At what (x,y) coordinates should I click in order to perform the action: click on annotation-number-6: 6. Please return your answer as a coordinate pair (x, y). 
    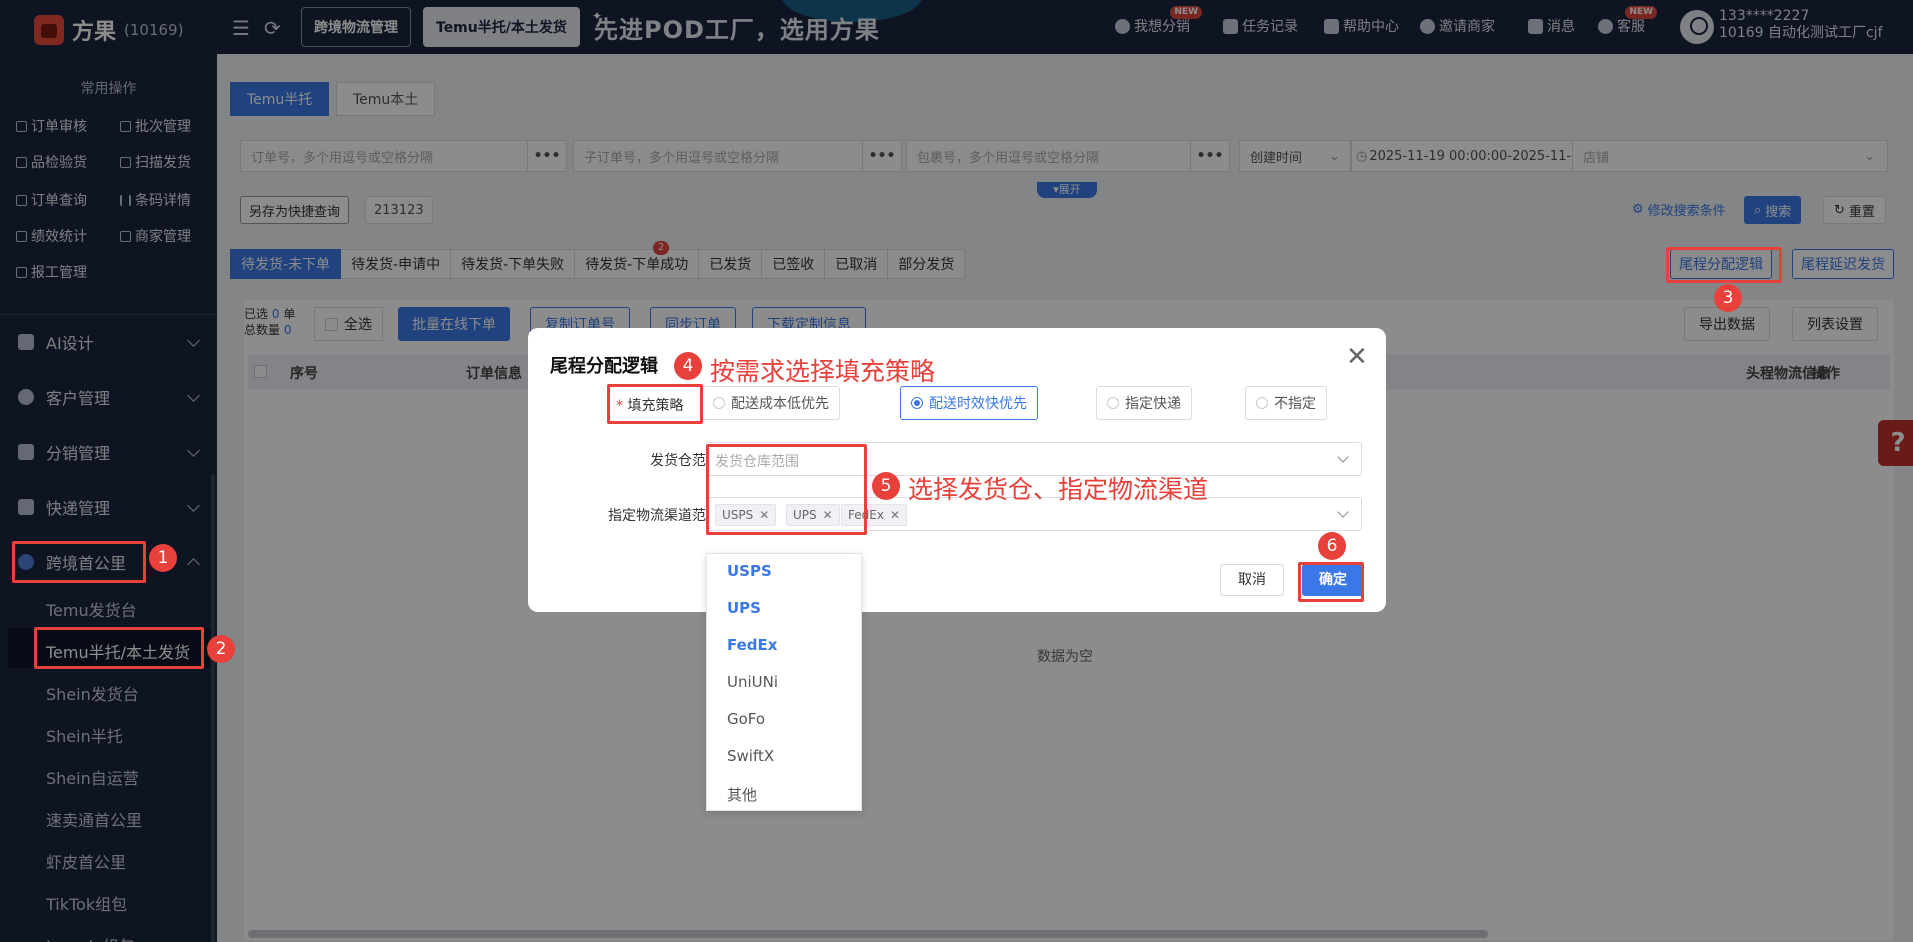
    Looking at the image, I should click on (1332, 546).